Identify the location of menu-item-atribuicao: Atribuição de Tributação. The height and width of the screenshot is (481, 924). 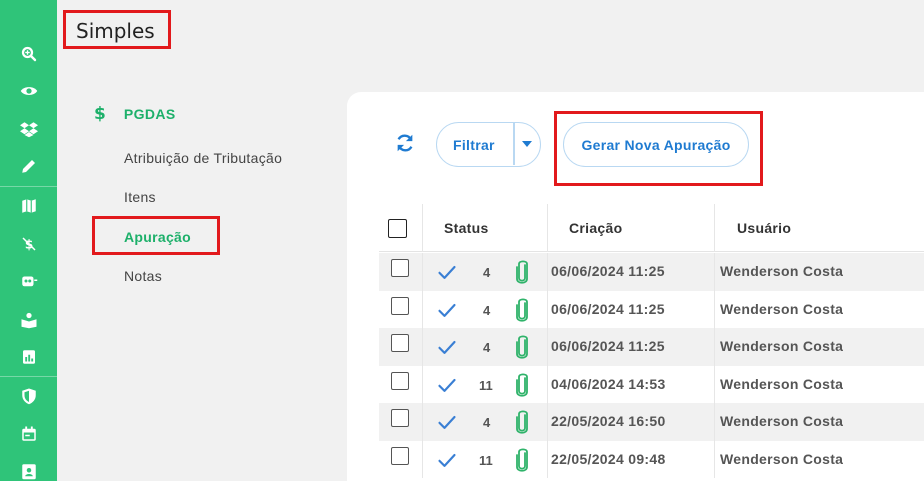
(203, 158).